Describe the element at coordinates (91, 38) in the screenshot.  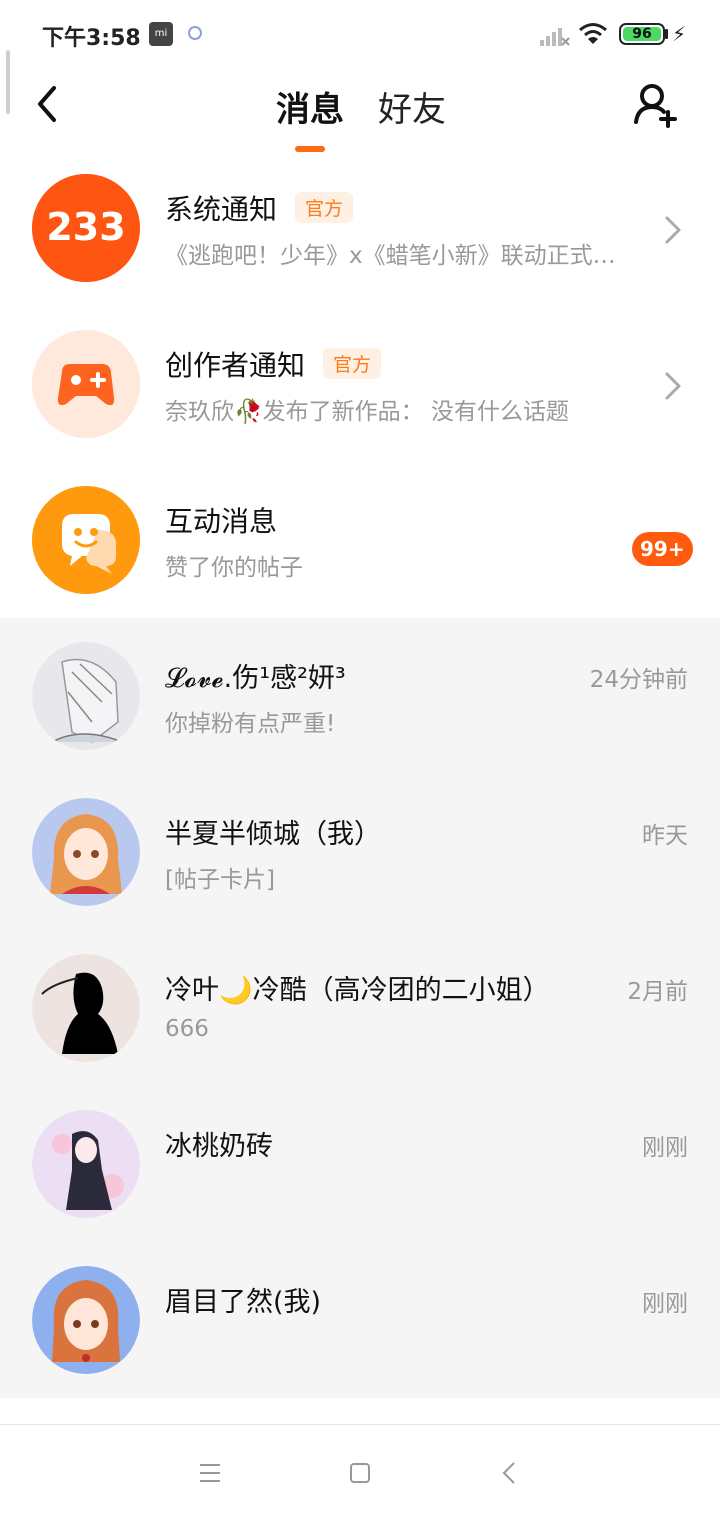
I see `status-time: 下午3:58` at that location.